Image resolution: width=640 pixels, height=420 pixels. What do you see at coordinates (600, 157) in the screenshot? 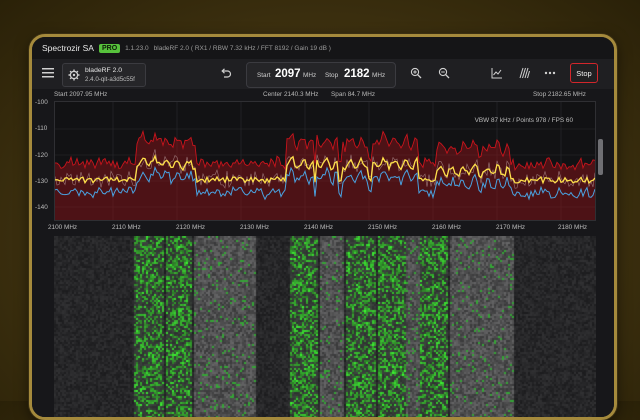
I see `level-scroll-thumb` at bounding box center [600, 157].